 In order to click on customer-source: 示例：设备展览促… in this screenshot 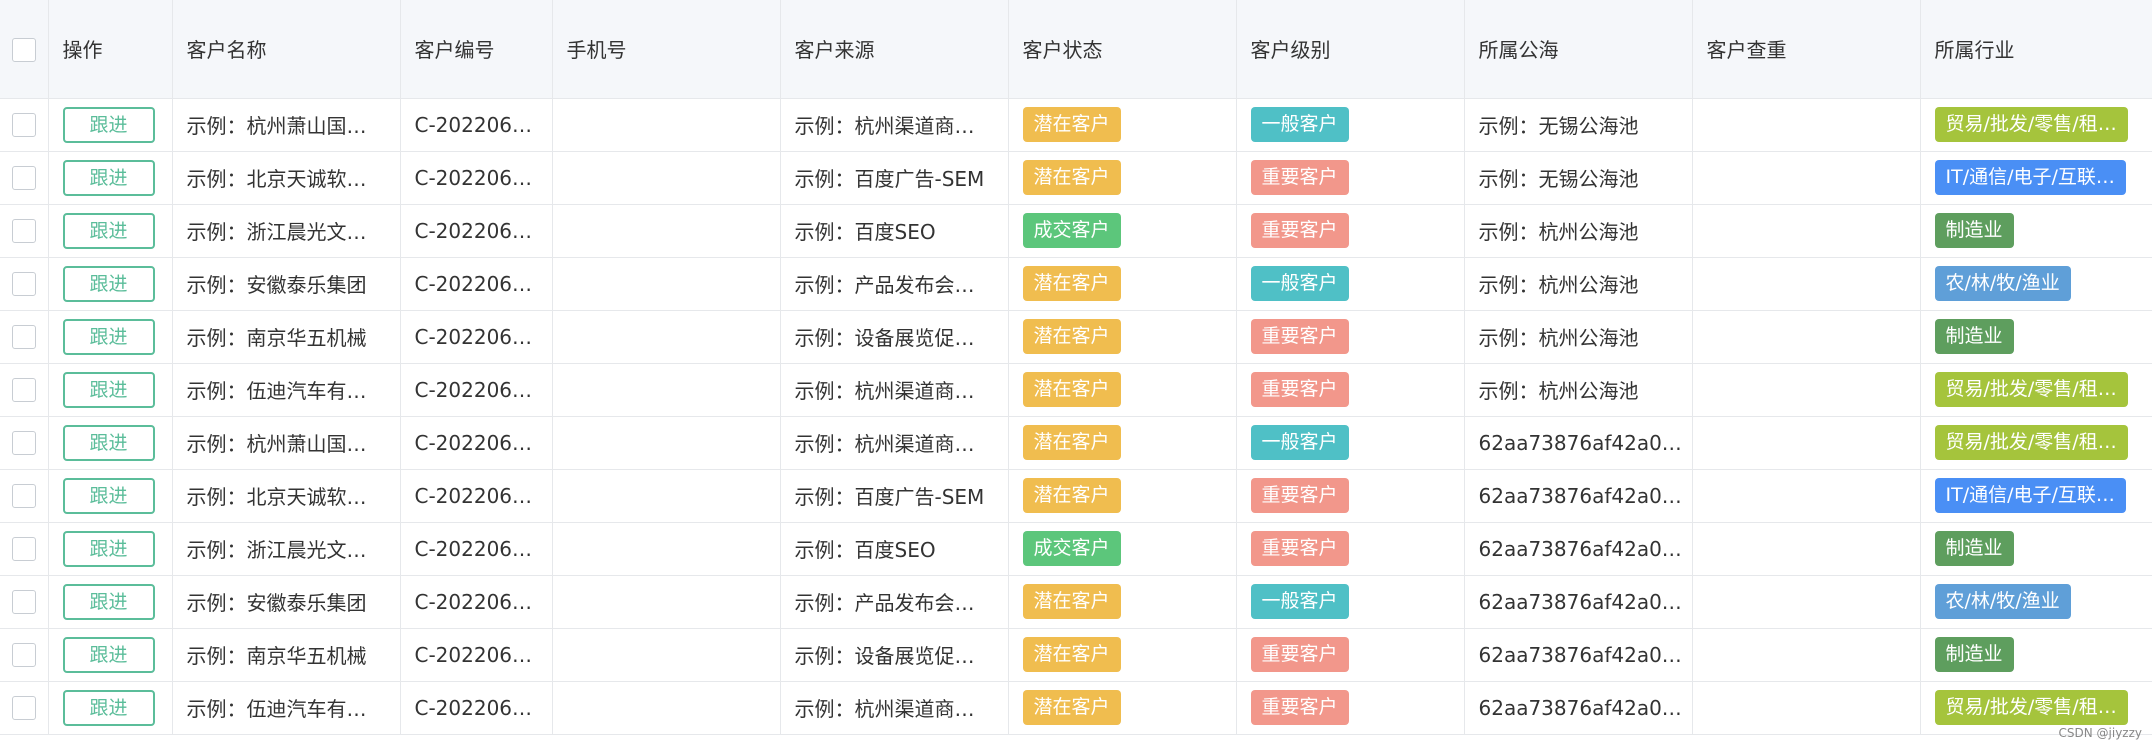, I will do `click(884, 656)`.